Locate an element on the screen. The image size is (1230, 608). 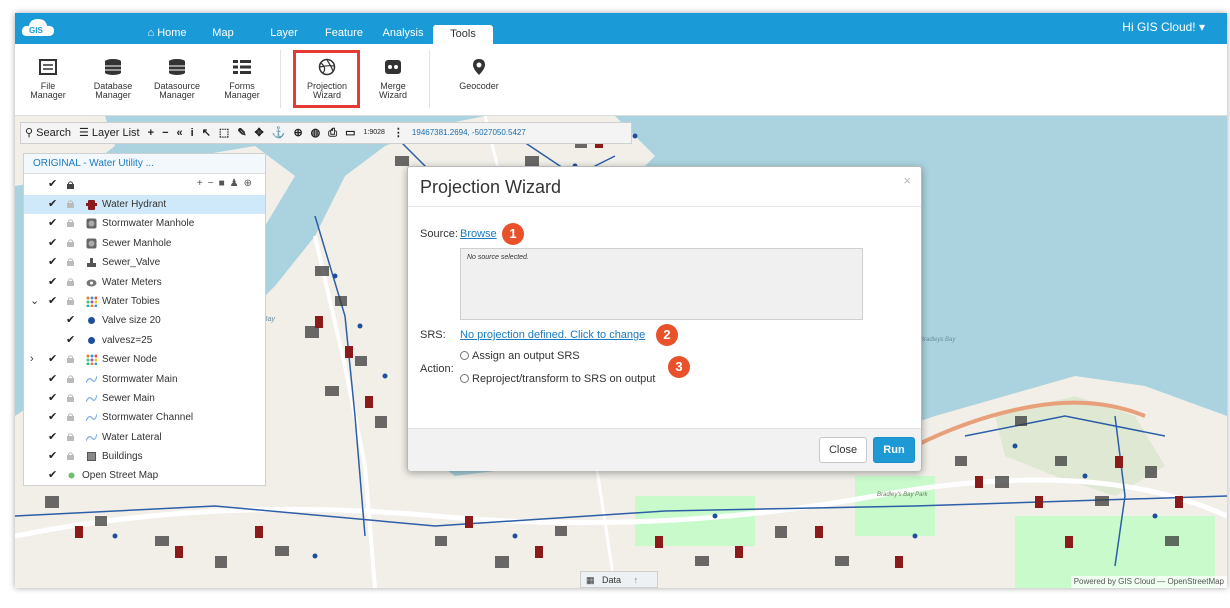
tab-analysis: Analysis is located at coordinates (403, 33).